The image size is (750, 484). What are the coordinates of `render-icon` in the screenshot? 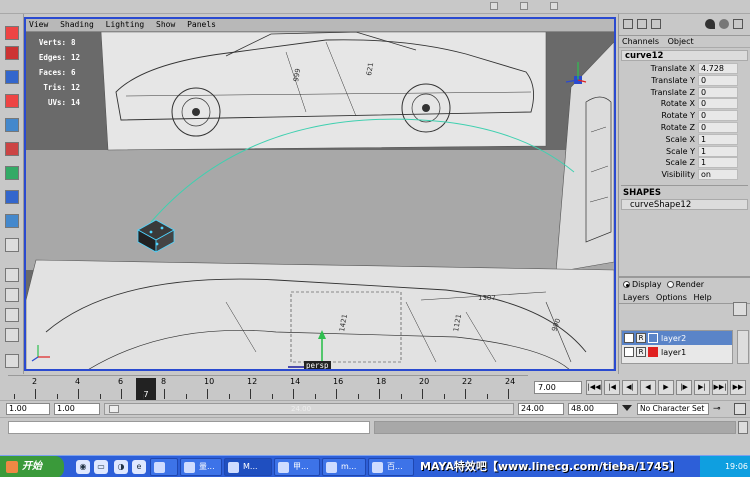 It's located at (710, 24).